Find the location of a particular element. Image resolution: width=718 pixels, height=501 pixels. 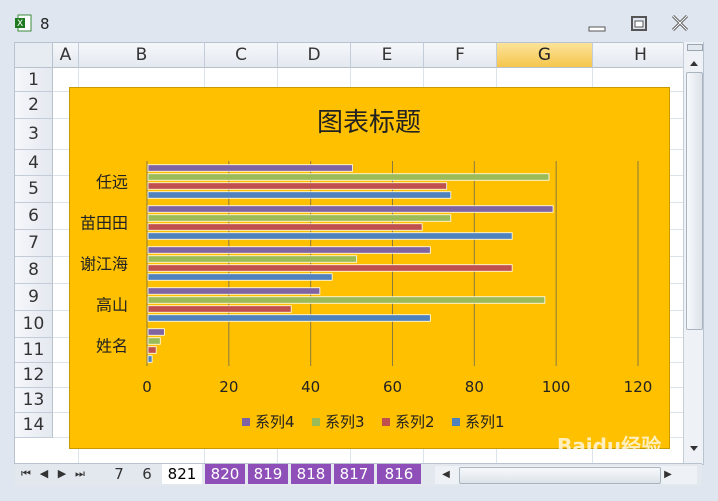

close-icon is located at coordinates (680, 24).